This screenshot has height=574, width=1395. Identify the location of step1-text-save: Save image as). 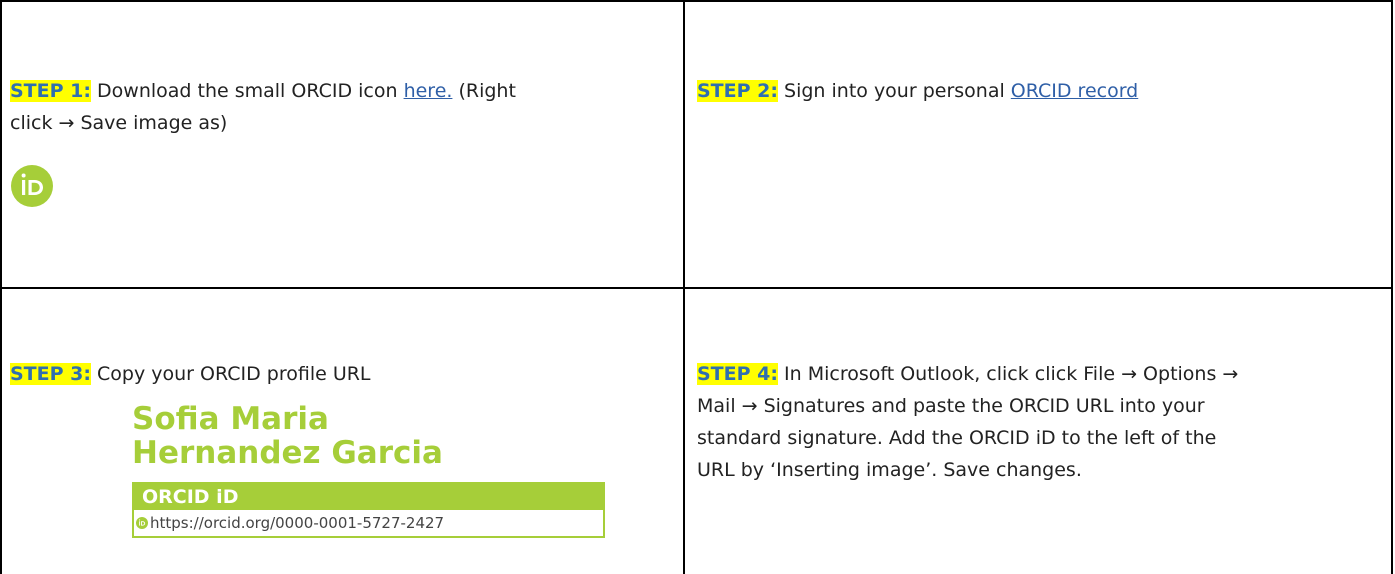
(151, 123).